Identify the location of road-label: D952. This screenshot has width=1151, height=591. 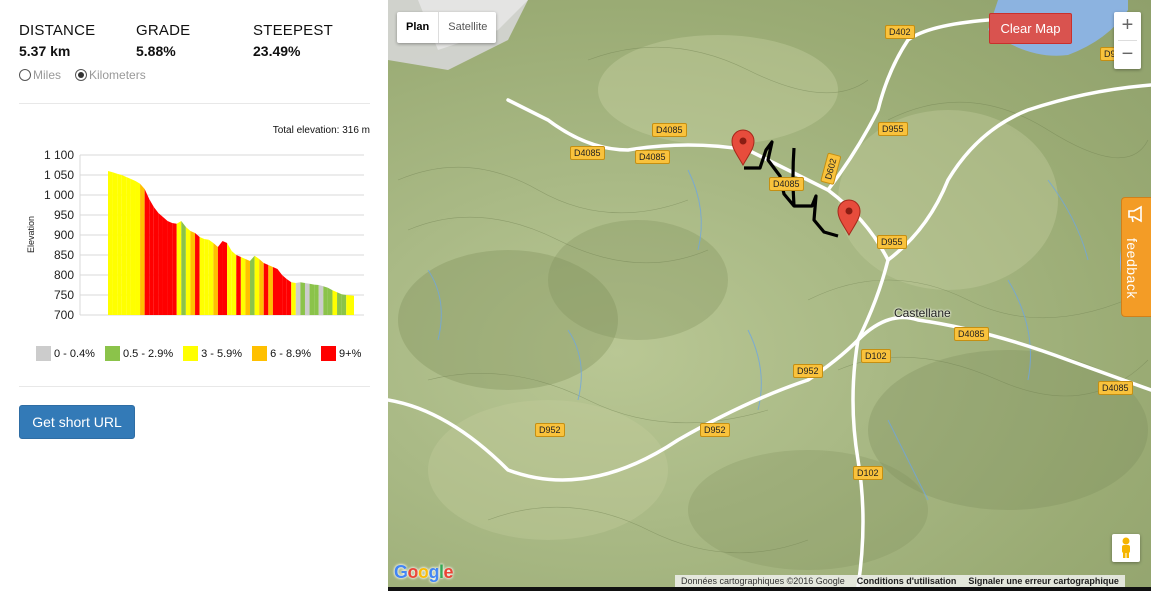
(715, 430).